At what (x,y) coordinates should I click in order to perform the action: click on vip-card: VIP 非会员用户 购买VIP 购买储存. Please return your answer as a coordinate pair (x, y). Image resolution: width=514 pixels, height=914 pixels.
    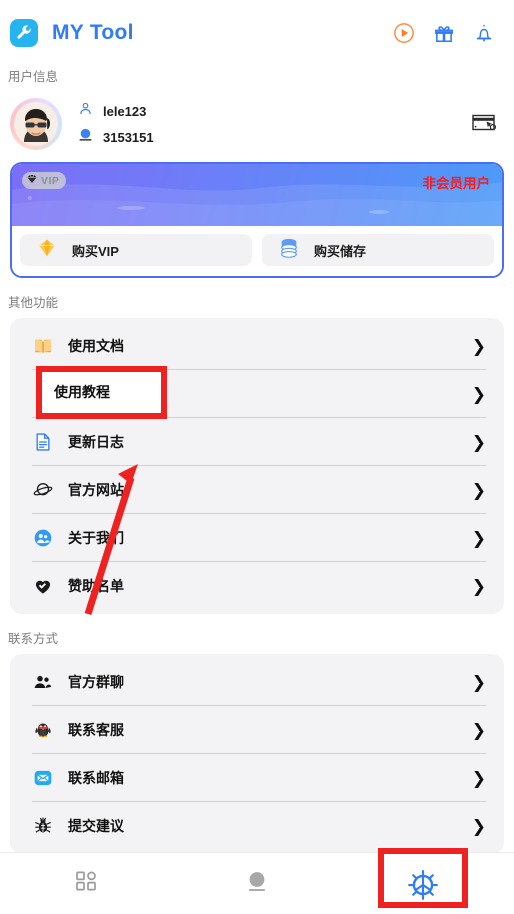
    Looking at the image, I should click on (257, 220).